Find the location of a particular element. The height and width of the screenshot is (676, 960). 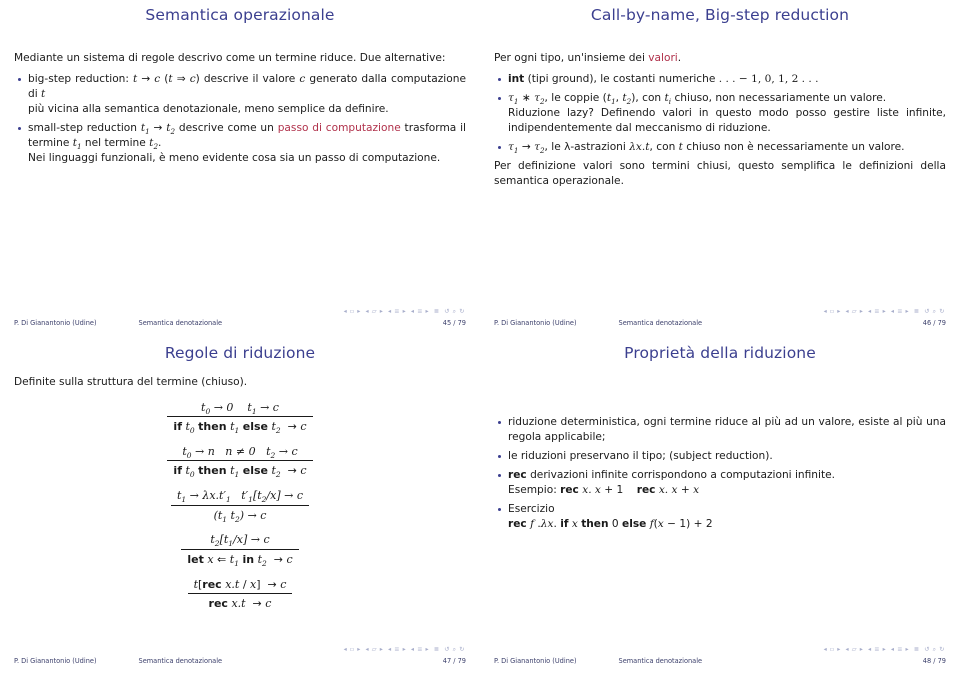

rule-premise: t1 → λx.t′1 t′1[t2/x] → c is located at coordinates (239, 497).